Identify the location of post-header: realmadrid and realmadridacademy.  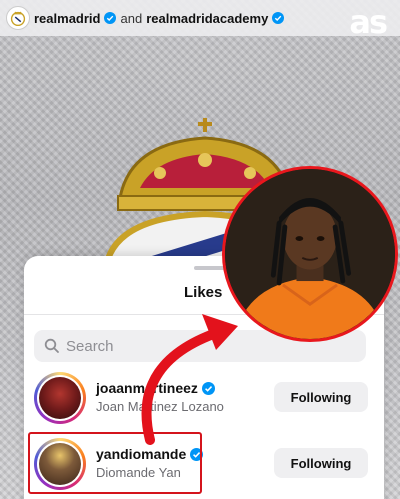
(200, 18).